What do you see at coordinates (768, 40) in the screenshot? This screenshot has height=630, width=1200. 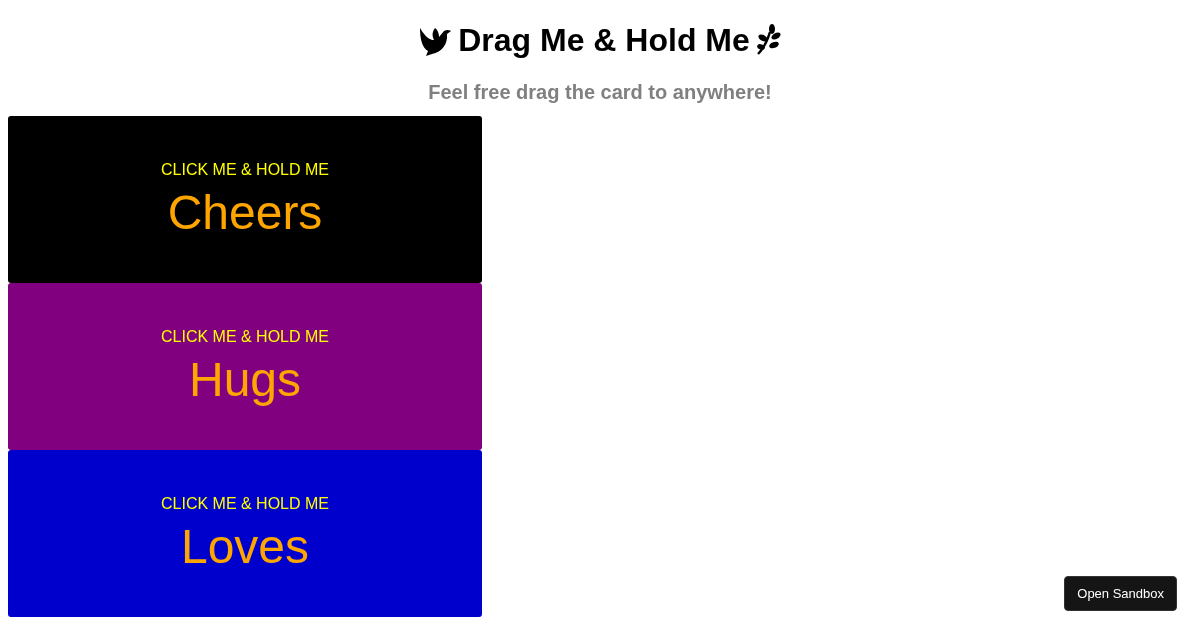 I see `leaf-branch-icon` at bounding box center [768, 40].